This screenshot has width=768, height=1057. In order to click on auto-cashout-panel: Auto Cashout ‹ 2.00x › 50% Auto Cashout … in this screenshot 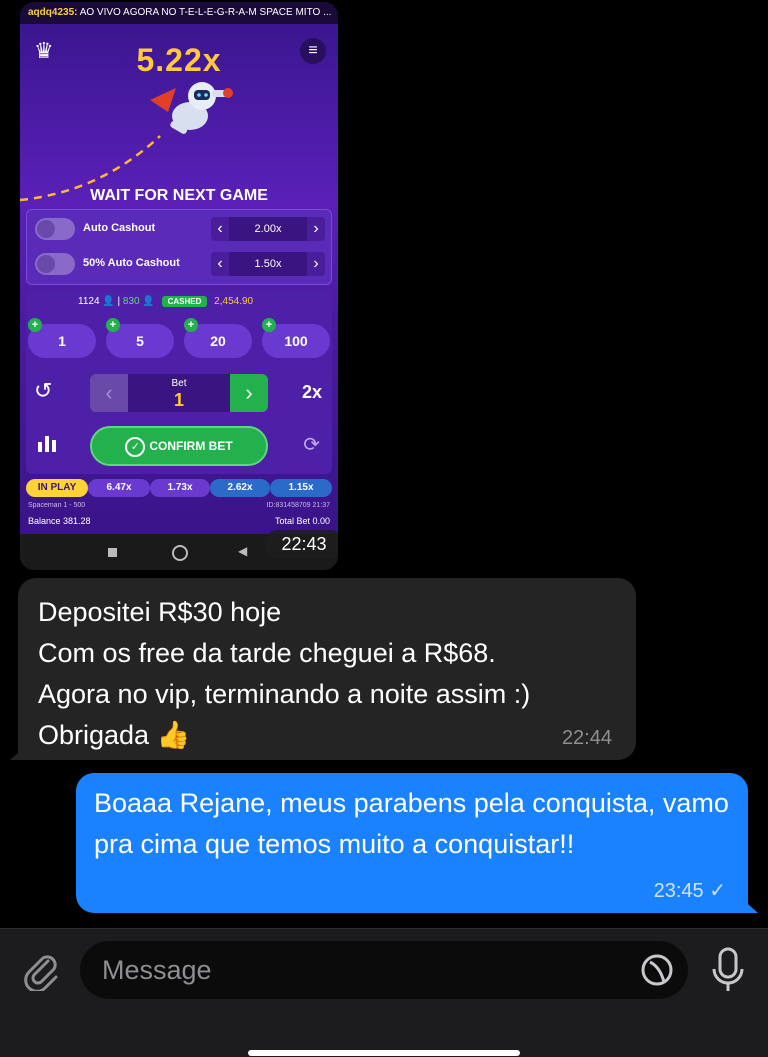, I will do `click(179, 247)`.